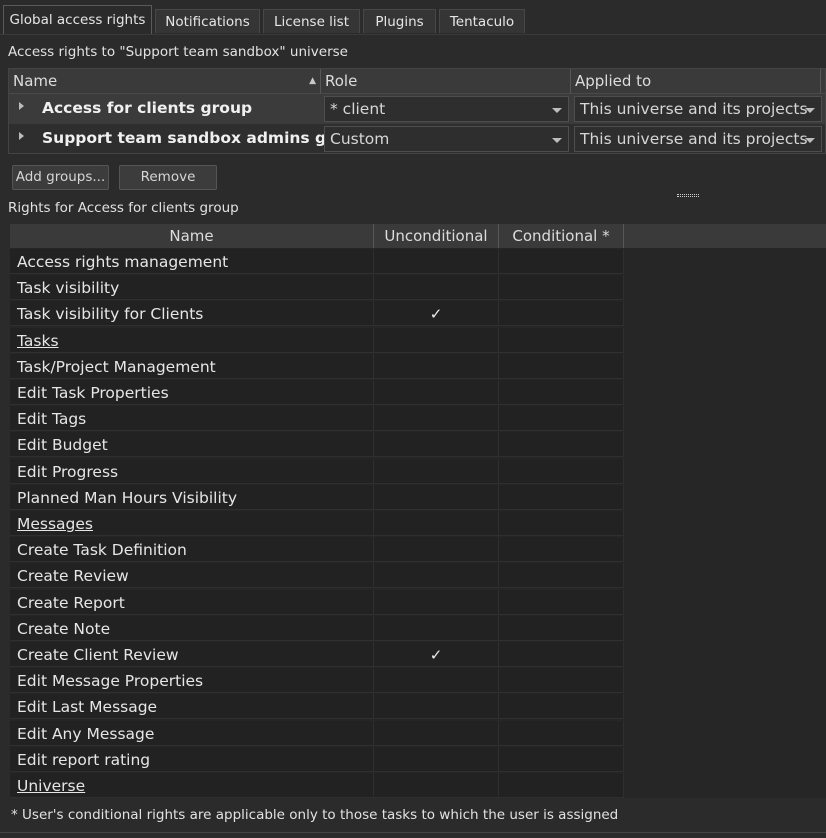 This screenshot has height=838, width=826. I want to click on tab-global-access-rights: Global access rights, so click(77, 19).